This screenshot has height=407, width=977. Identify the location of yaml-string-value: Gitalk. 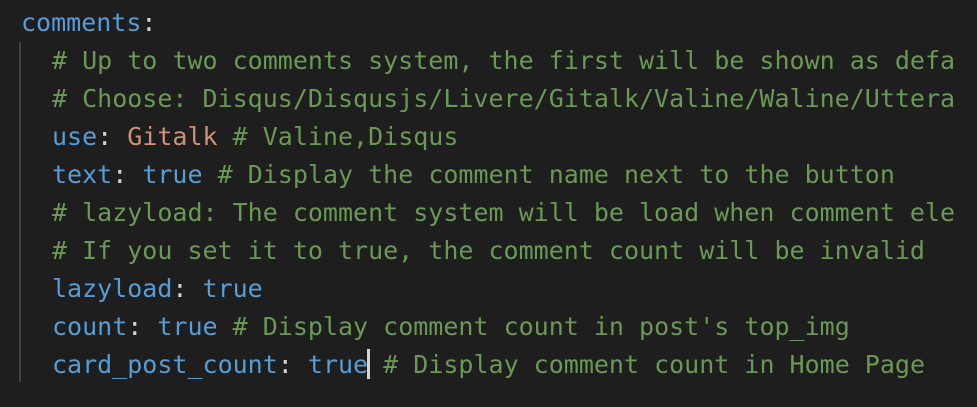
(172, 136).